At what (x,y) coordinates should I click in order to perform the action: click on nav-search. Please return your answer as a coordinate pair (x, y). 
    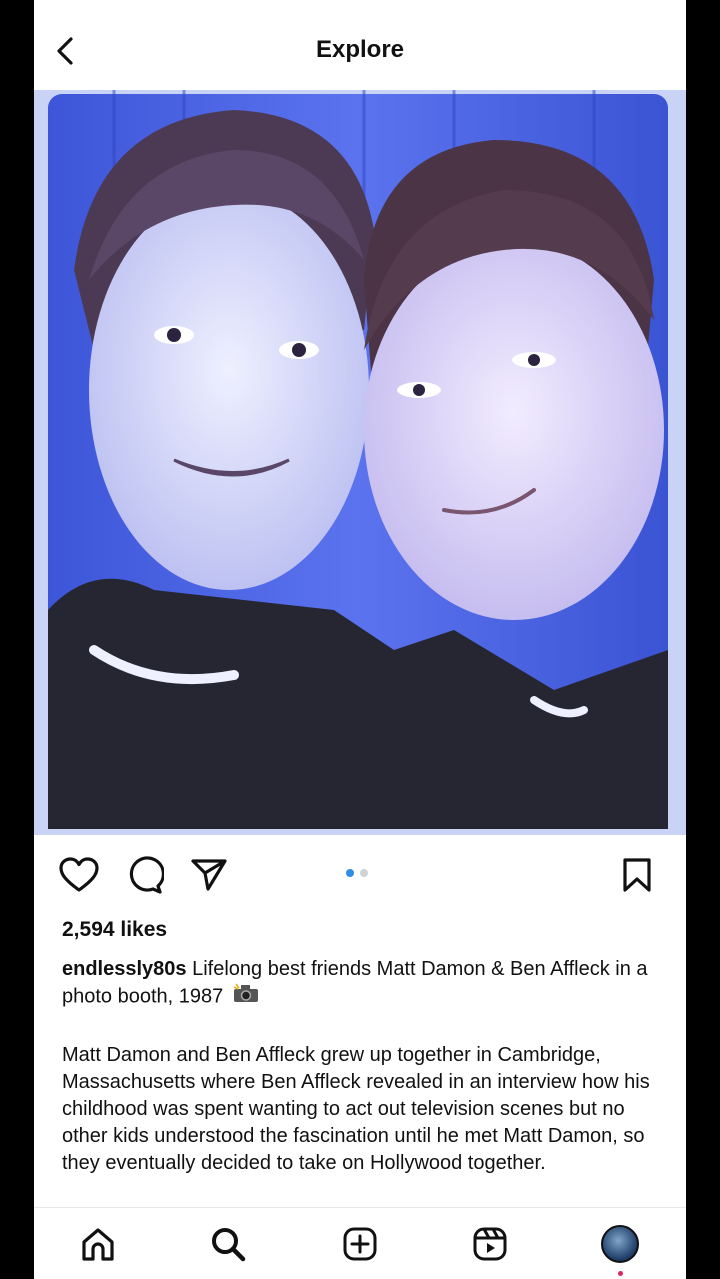
    Looking at the image, I should click on (228, 1244).